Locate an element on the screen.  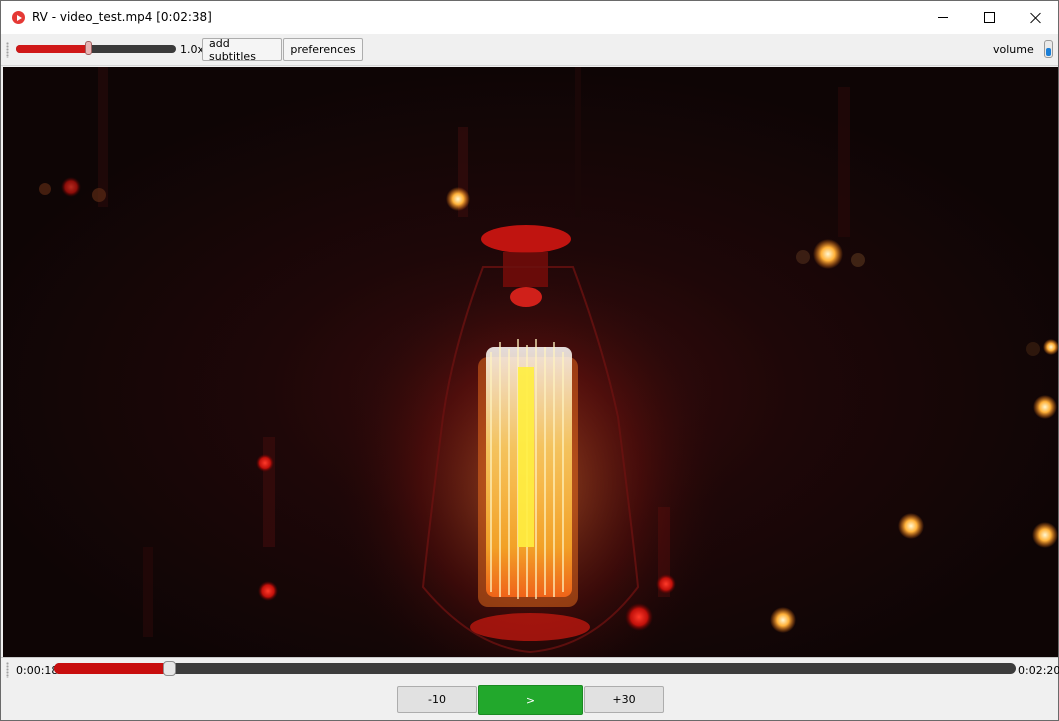
seek-slider-thumb is located at coordinates (170, 668).